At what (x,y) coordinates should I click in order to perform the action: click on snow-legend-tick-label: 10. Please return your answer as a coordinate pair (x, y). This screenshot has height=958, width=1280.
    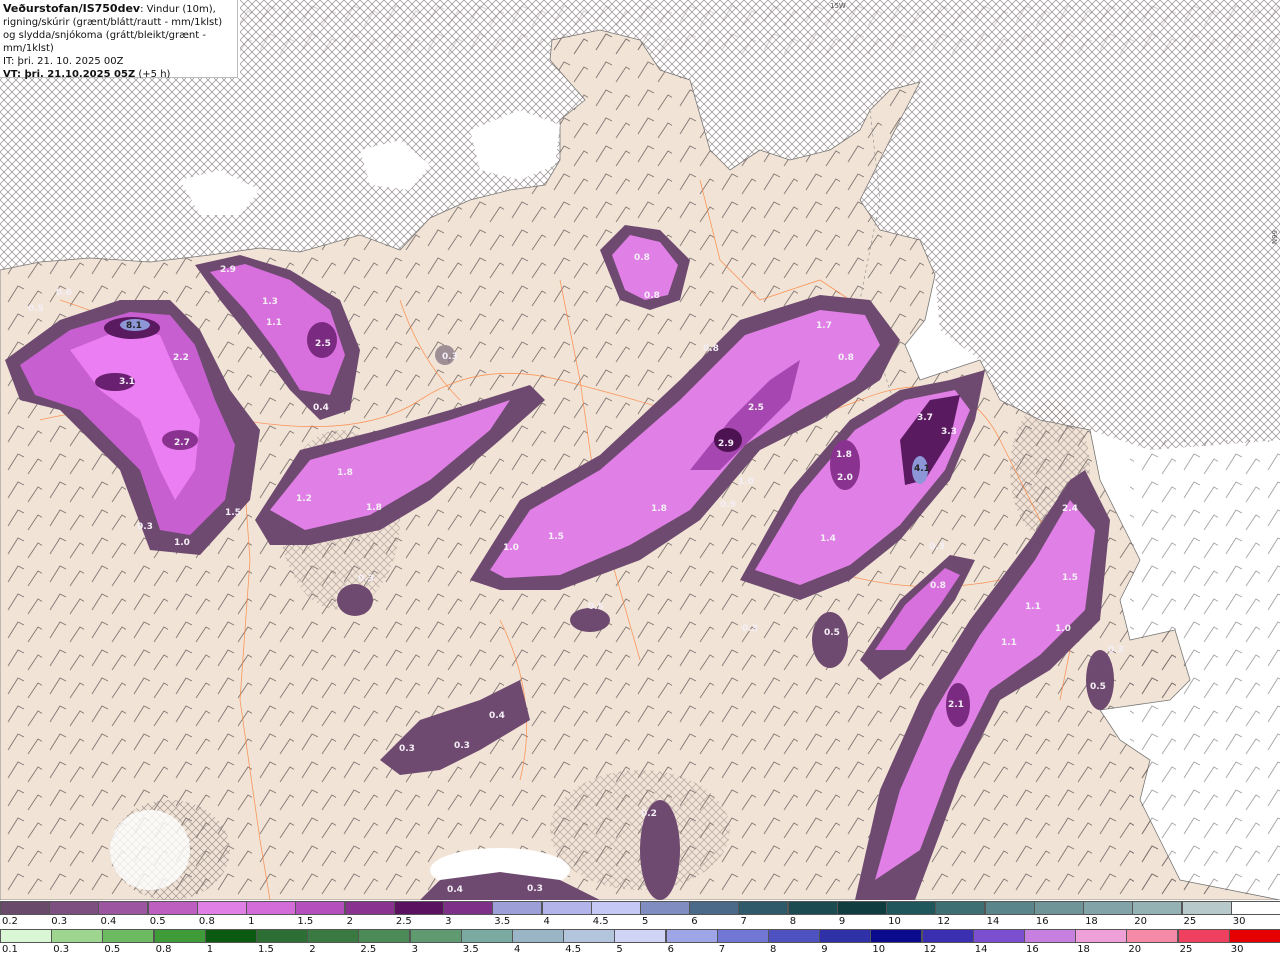
    Looking at the image, I should click on (894, 921).